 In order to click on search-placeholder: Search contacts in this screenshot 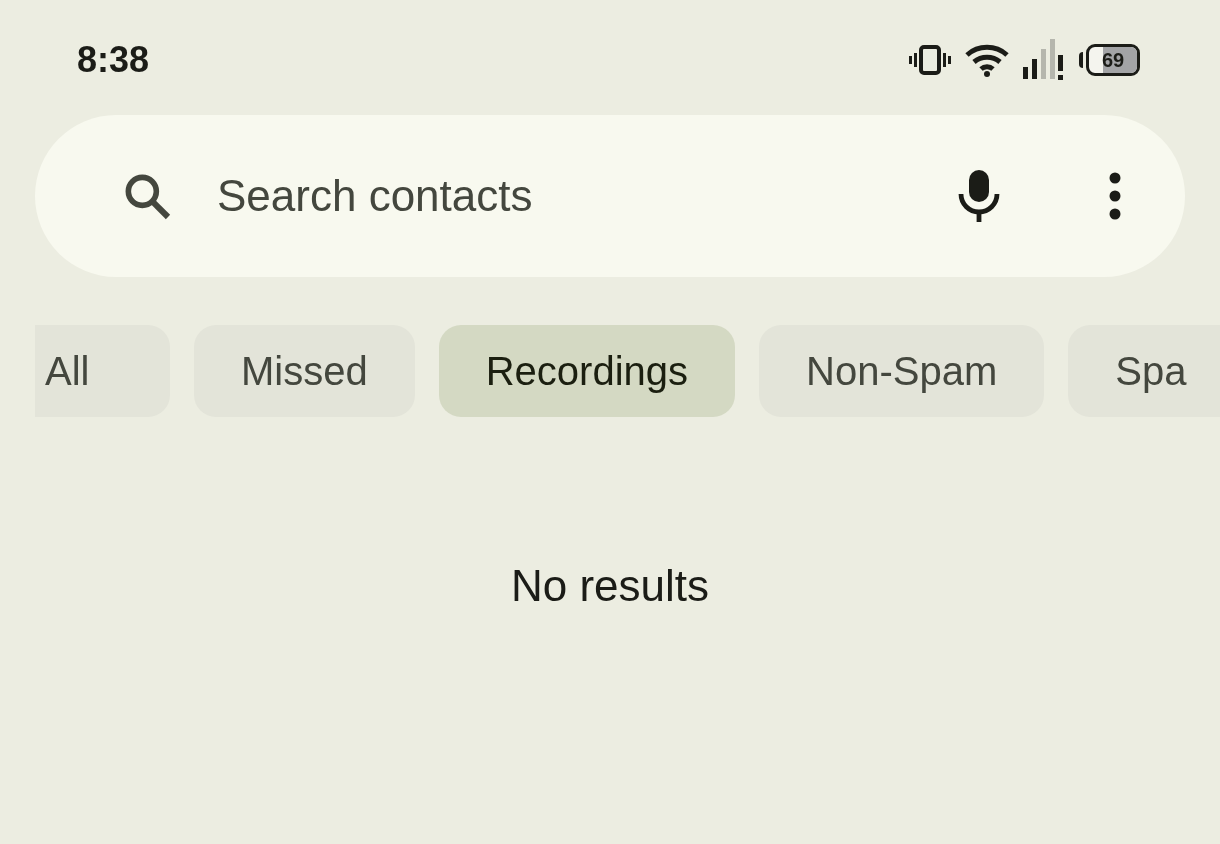, I will do `click(375, 196)`.